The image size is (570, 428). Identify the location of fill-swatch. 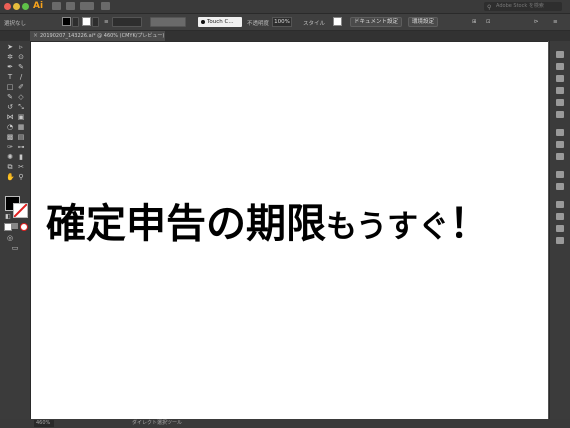
(66, 21).